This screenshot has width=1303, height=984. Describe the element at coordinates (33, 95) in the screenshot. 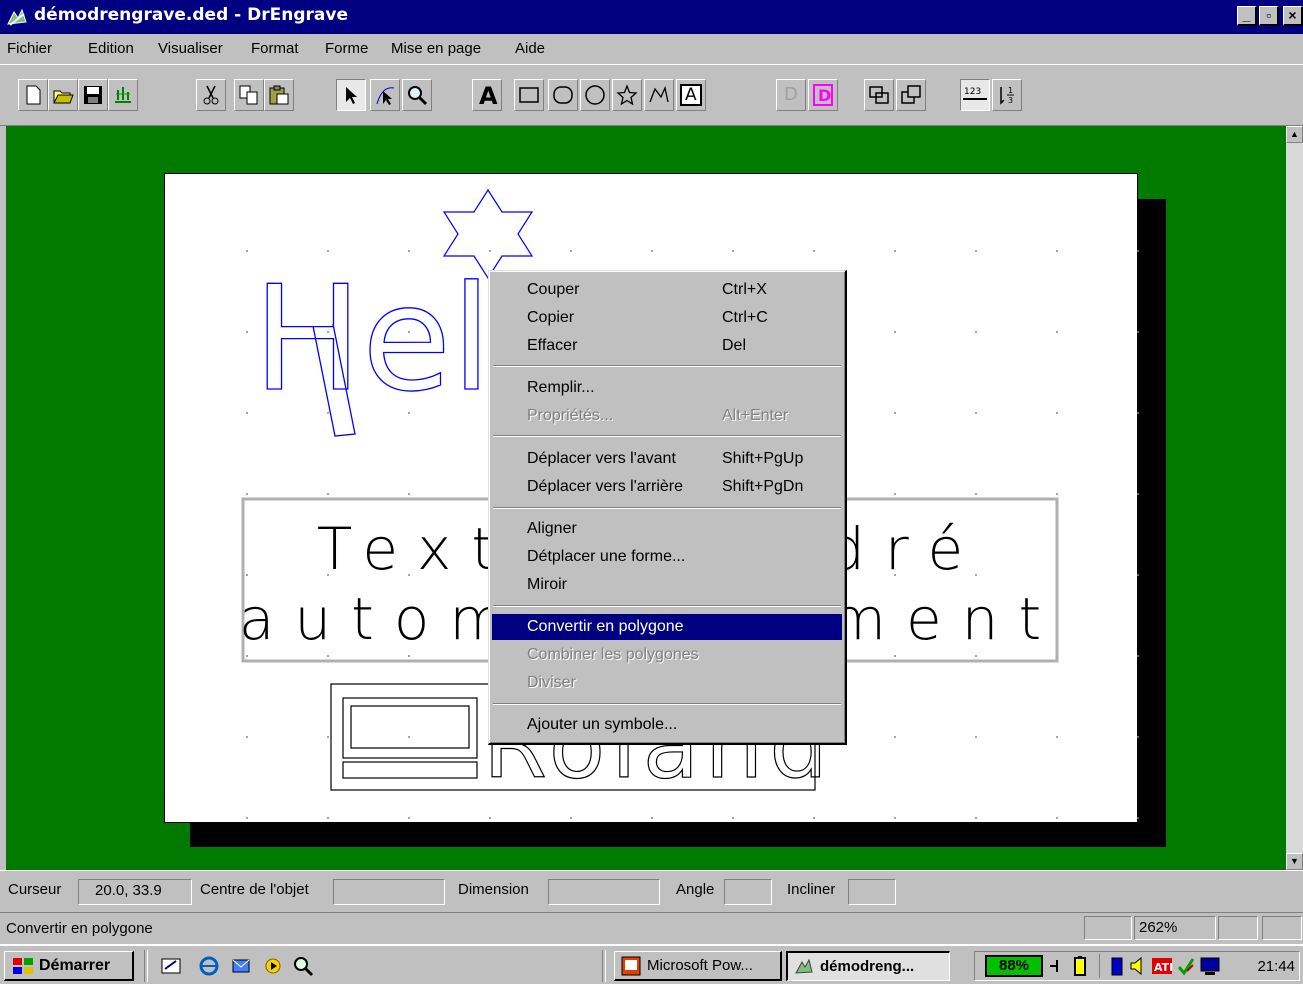

I see `new-button` at that location.